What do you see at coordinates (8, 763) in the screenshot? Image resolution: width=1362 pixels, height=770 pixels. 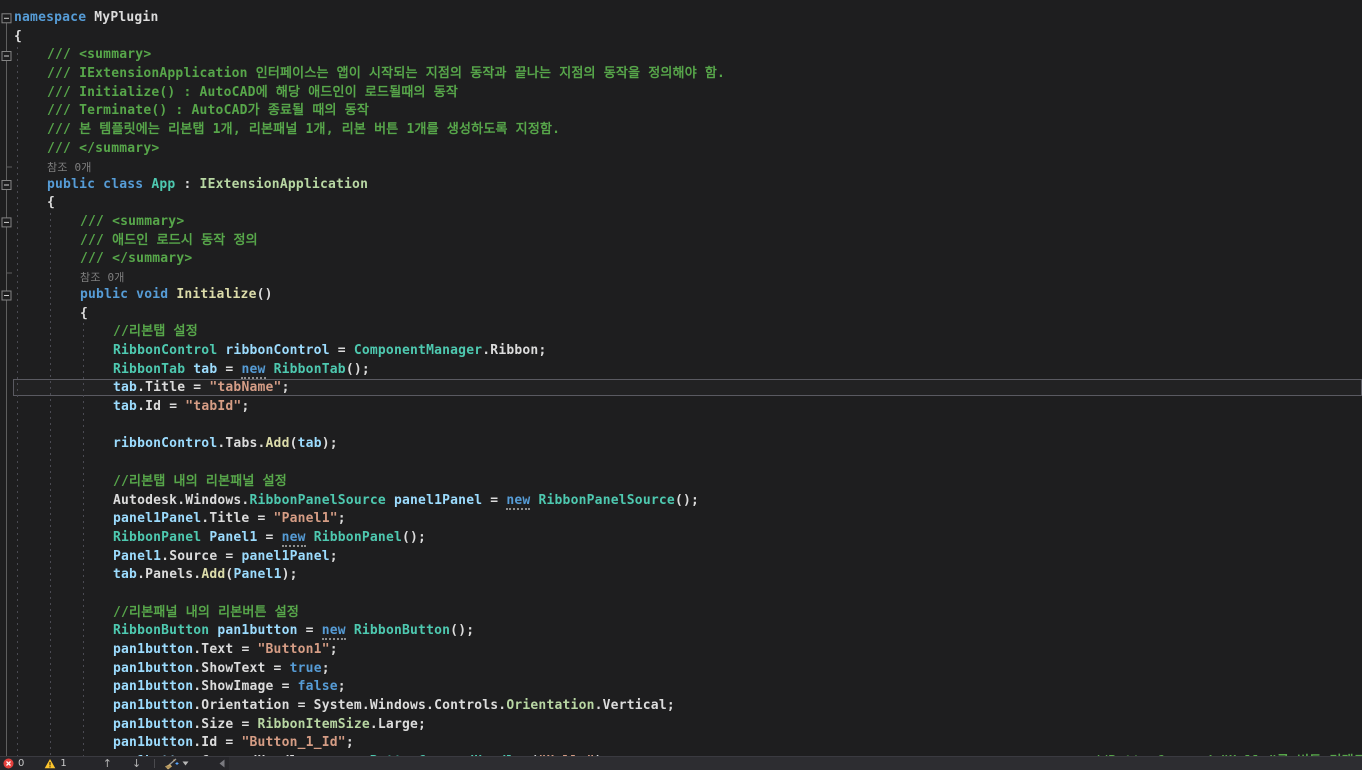 I see `x-circle-icon` at bounding box center [8, 763].